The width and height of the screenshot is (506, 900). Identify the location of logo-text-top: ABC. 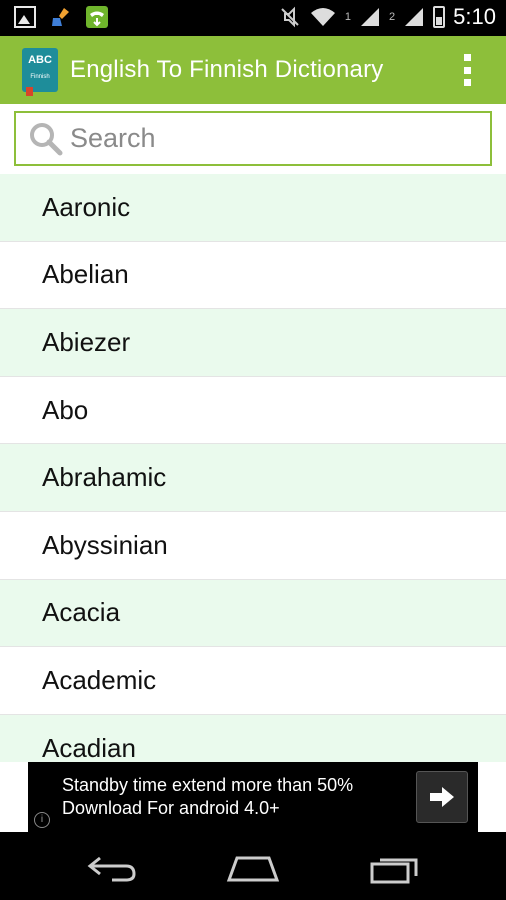
(40, 60).